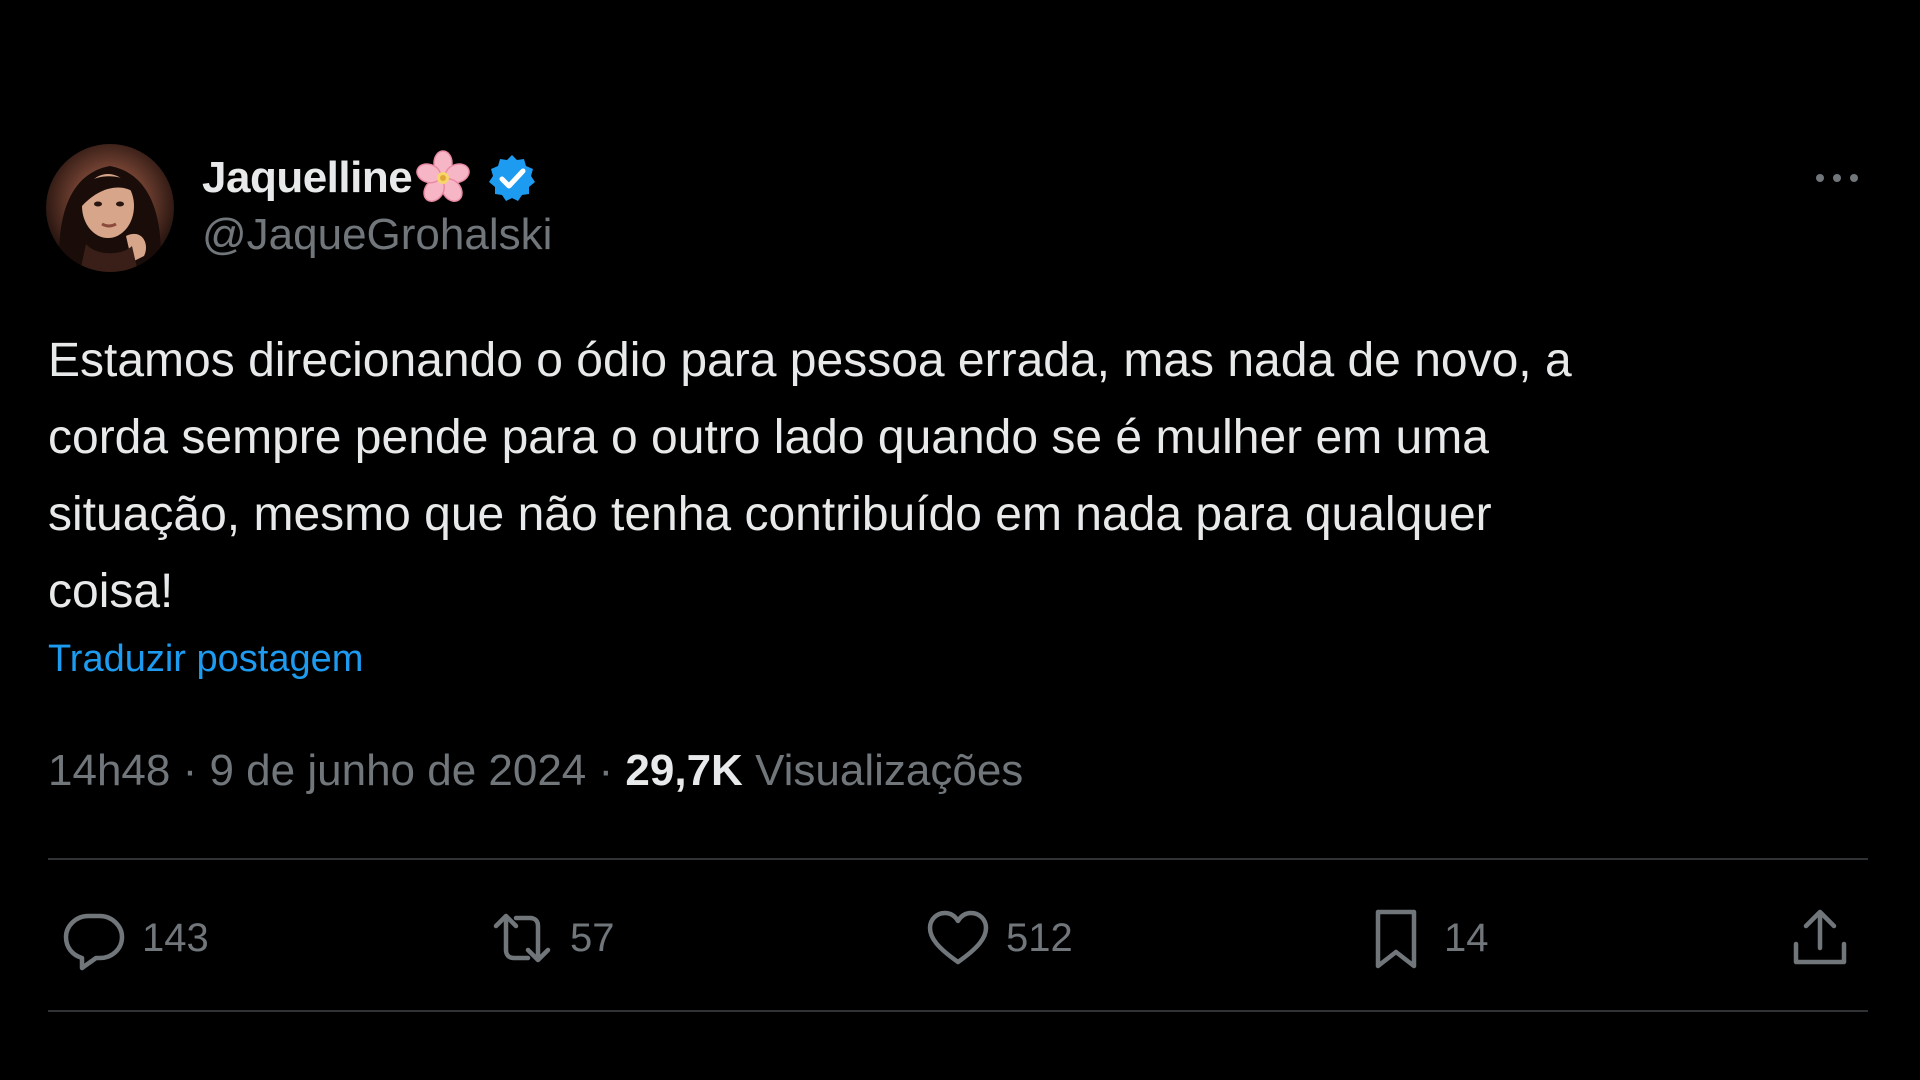  What do you see at coordinates (110, 219) in the screenshot?
I see `avatar-photo` at bounding box center [110, 219].